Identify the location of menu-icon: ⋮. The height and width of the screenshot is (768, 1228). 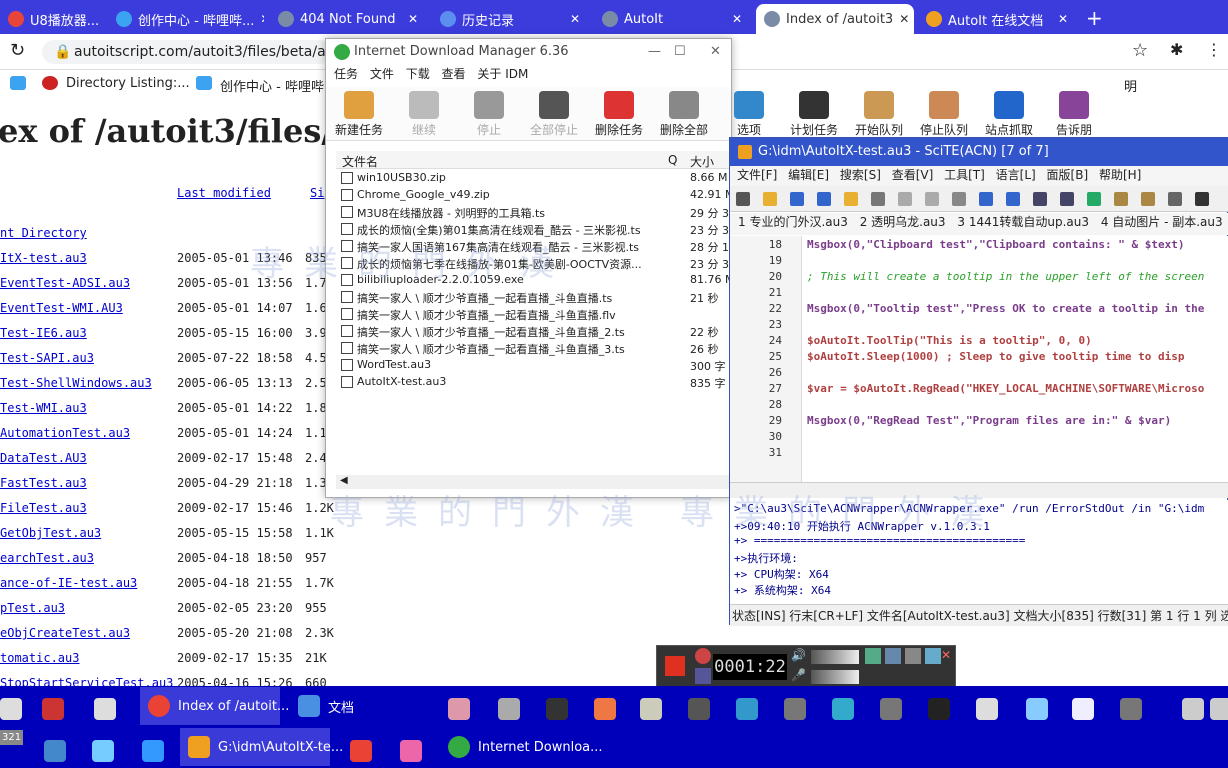
(1214, 49).